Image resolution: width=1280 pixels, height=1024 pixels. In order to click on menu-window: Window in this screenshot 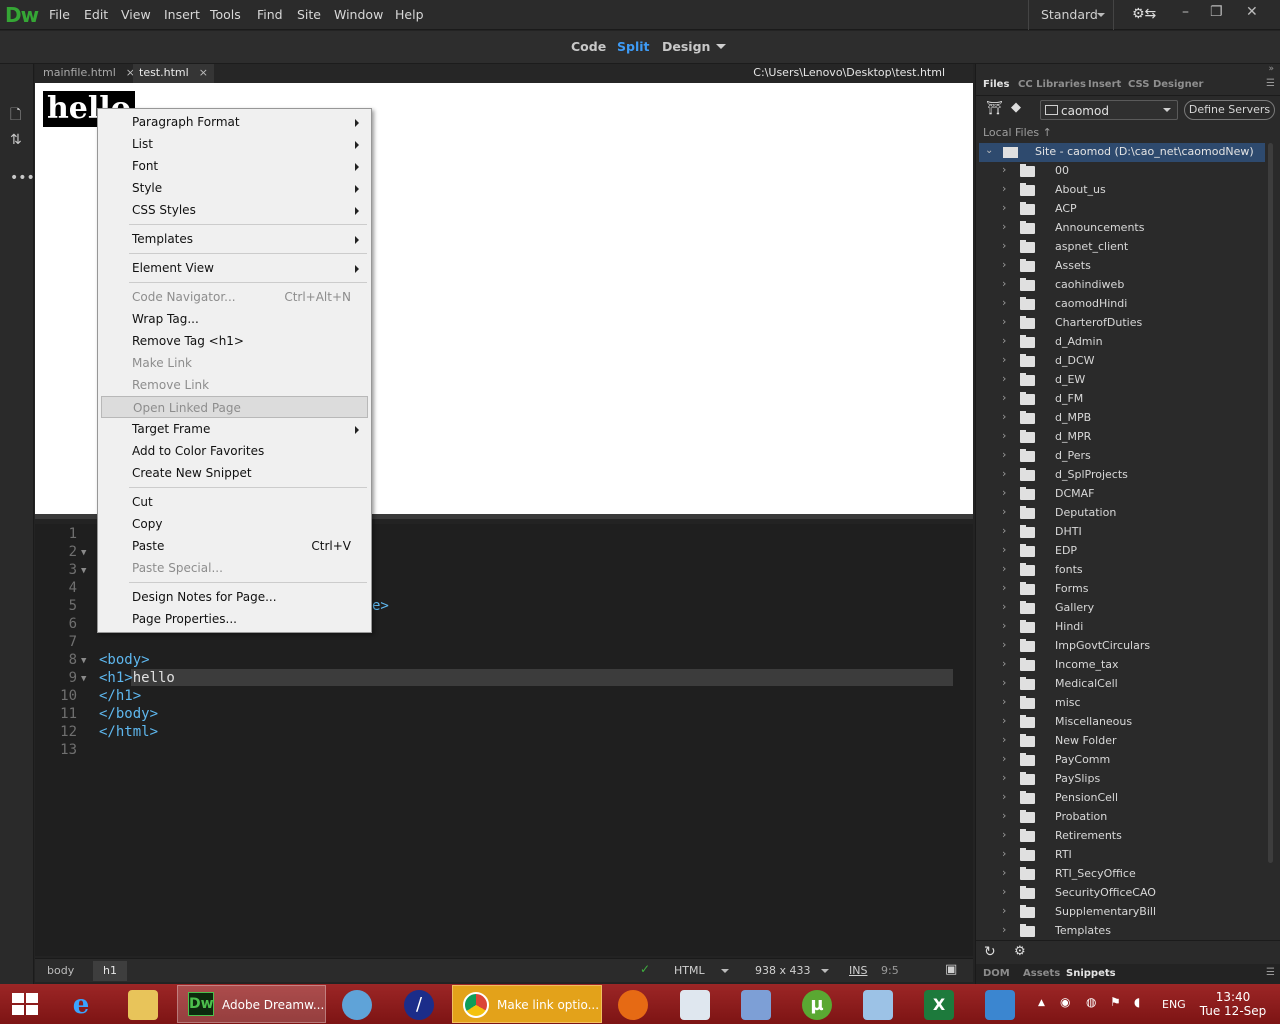, I will do `click(358, 14)`.